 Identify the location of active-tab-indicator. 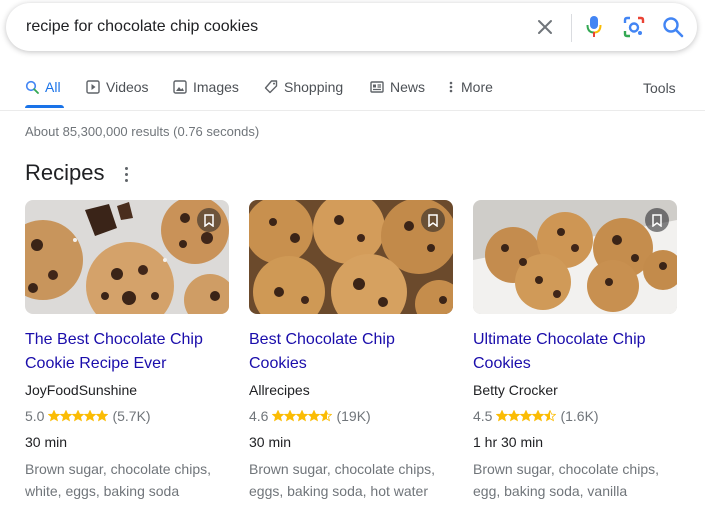
(44, 106).